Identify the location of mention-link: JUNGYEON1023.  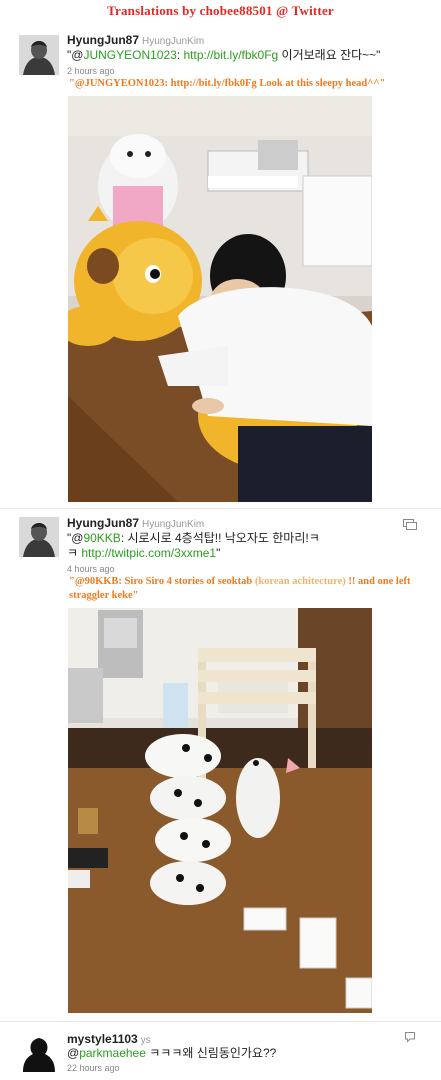
(129, 55).